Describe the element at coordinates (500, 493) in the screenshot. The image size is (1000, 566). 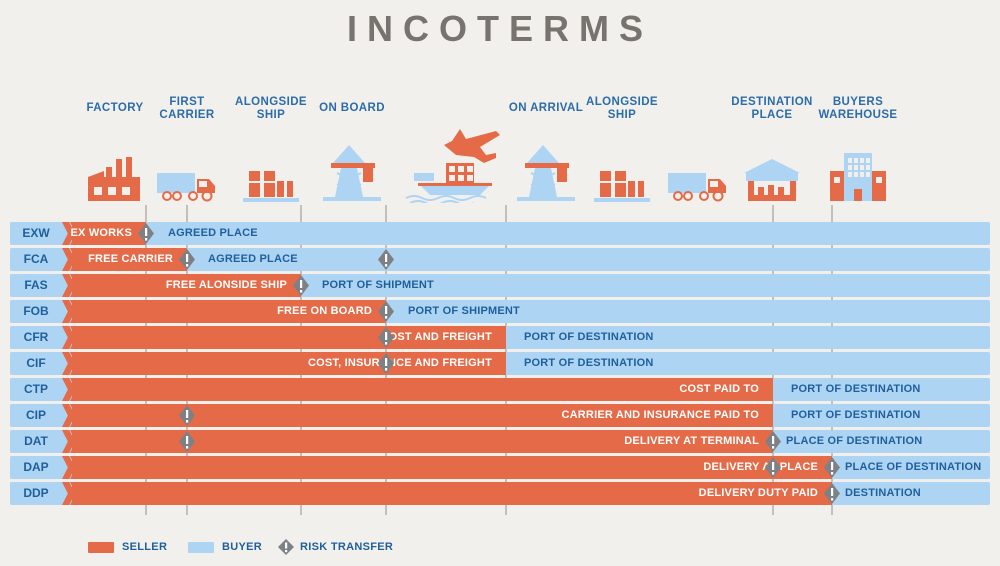
I see `incoterm-row: DDP DELIVERY DUTY PAID DESTINATION` at that location.